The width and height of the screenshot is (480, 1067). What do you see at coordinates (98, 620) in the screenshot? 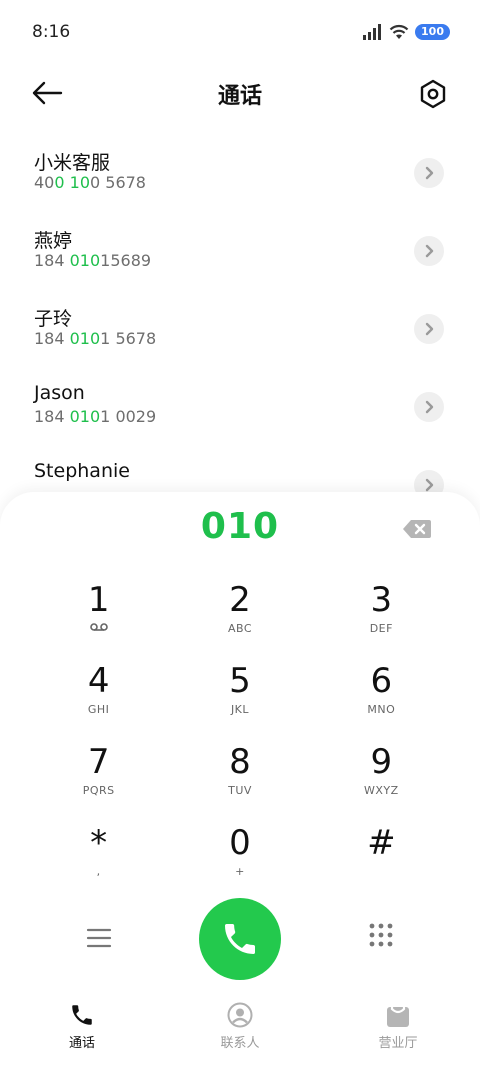
I see `keypad-key: 1` at bounding box center [98, 620].